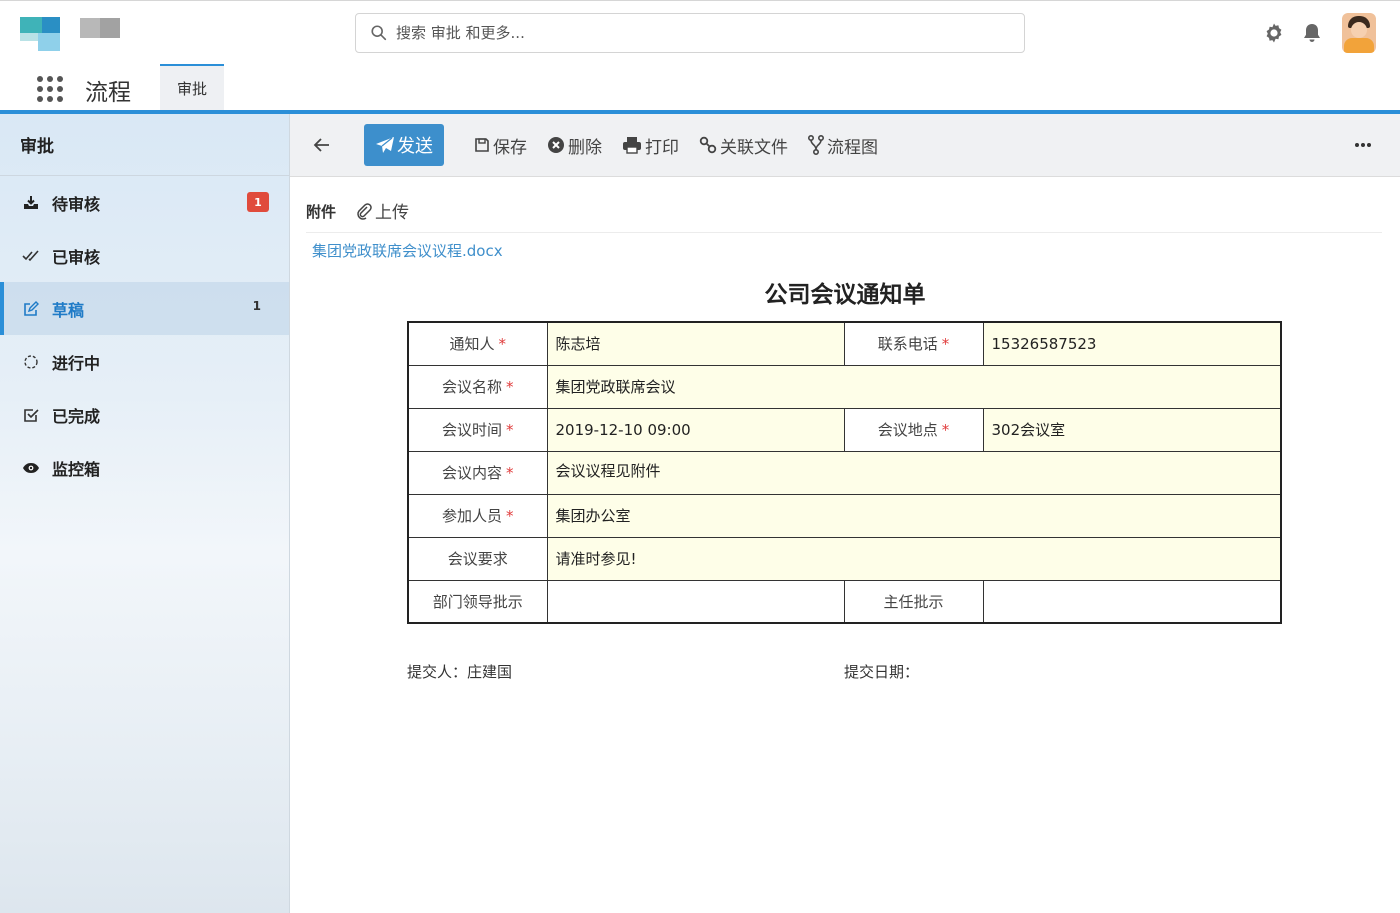 This screenshot has height=913, width=1400. I want to click on linked-file-label: 关联文件, so click(754, 147).